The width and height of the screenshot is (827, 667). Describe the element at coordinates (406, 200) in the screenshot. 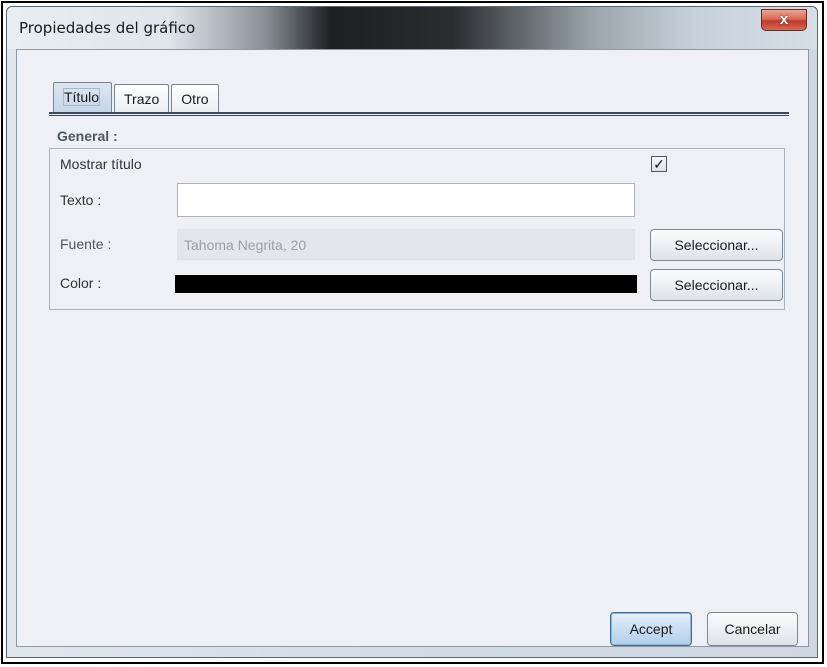

I see `text-input` at that location.